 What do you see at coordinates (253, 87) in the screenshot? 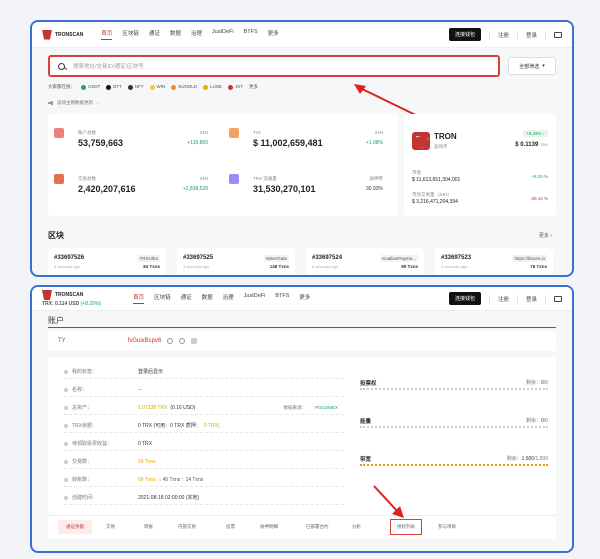
I see `hot-search-more: 更多` at bounding box center [253, 87].